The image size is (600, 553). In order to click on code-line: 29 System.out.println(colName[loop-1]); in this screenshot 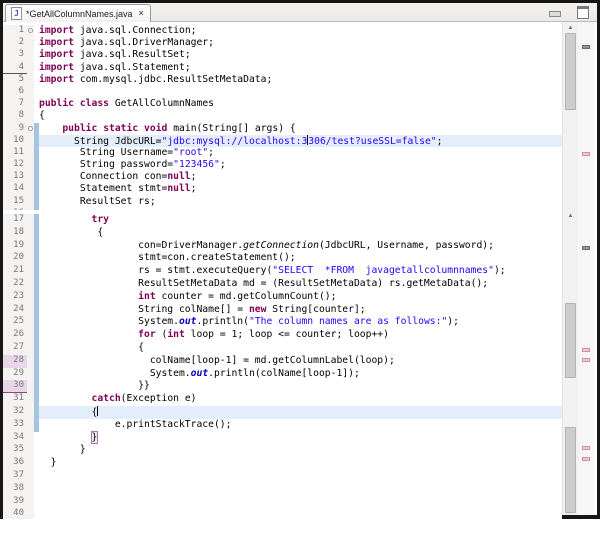, I will do `click(282, 374)`.